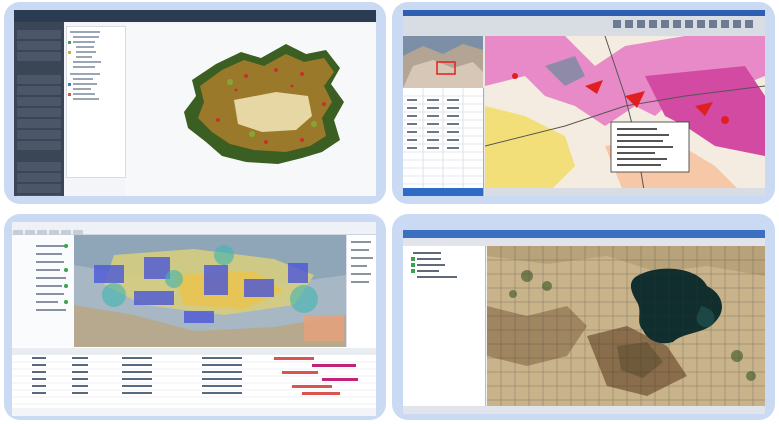 This screenshot has height=424, width=779. What do you see at coordinates (443, 142) in the screenshot?
I see `attribute-table` at bounding box center [443, 142].